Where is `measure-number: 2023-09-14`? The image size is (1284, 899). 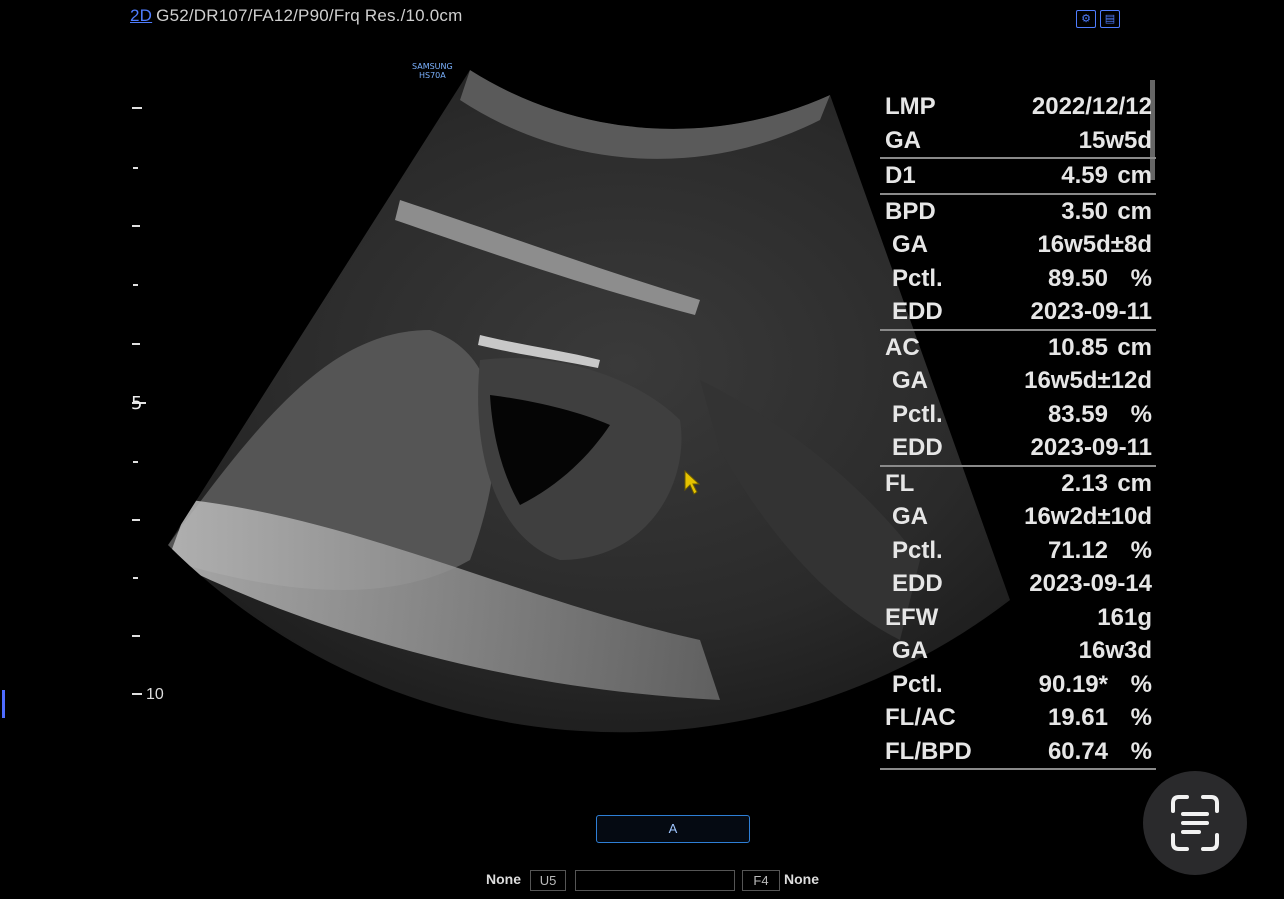 measure-number: 2023-09-14 is located at coordinates (1090, 583).